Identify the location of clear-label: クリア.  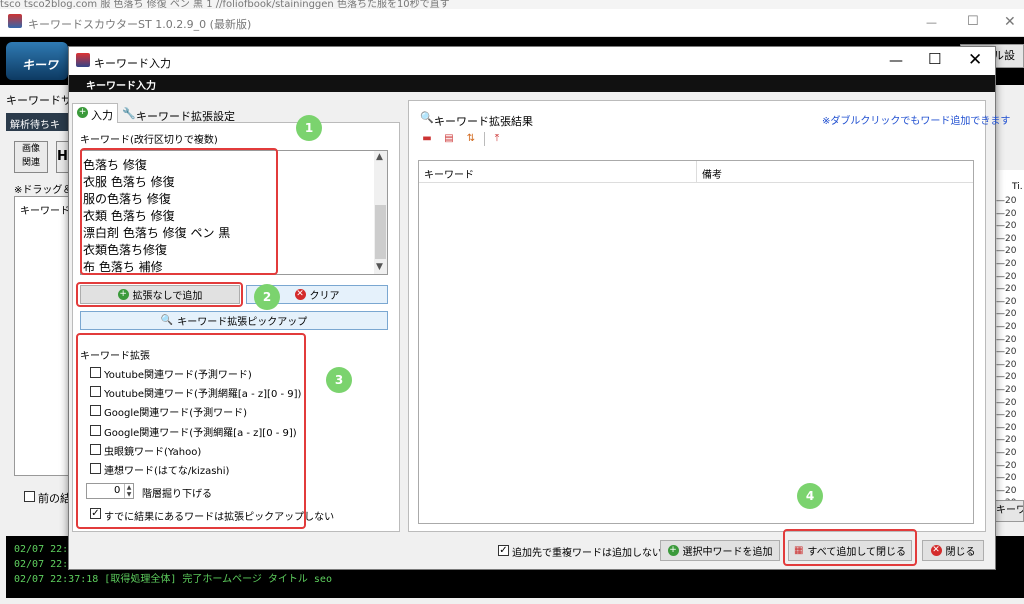
(324, 296).